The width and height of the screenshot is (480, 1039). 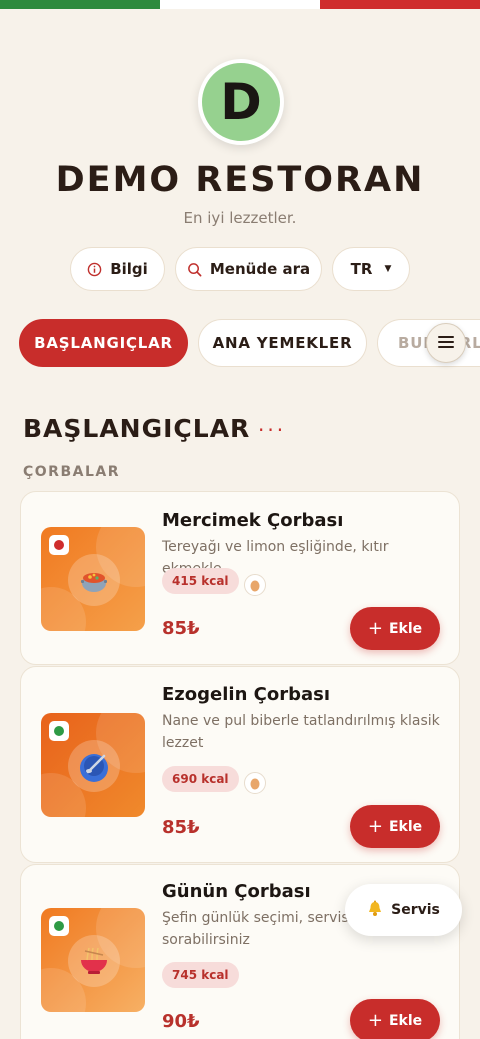 I want to click on calorie-badge: 415 kcal, so click(x=200, y=581).